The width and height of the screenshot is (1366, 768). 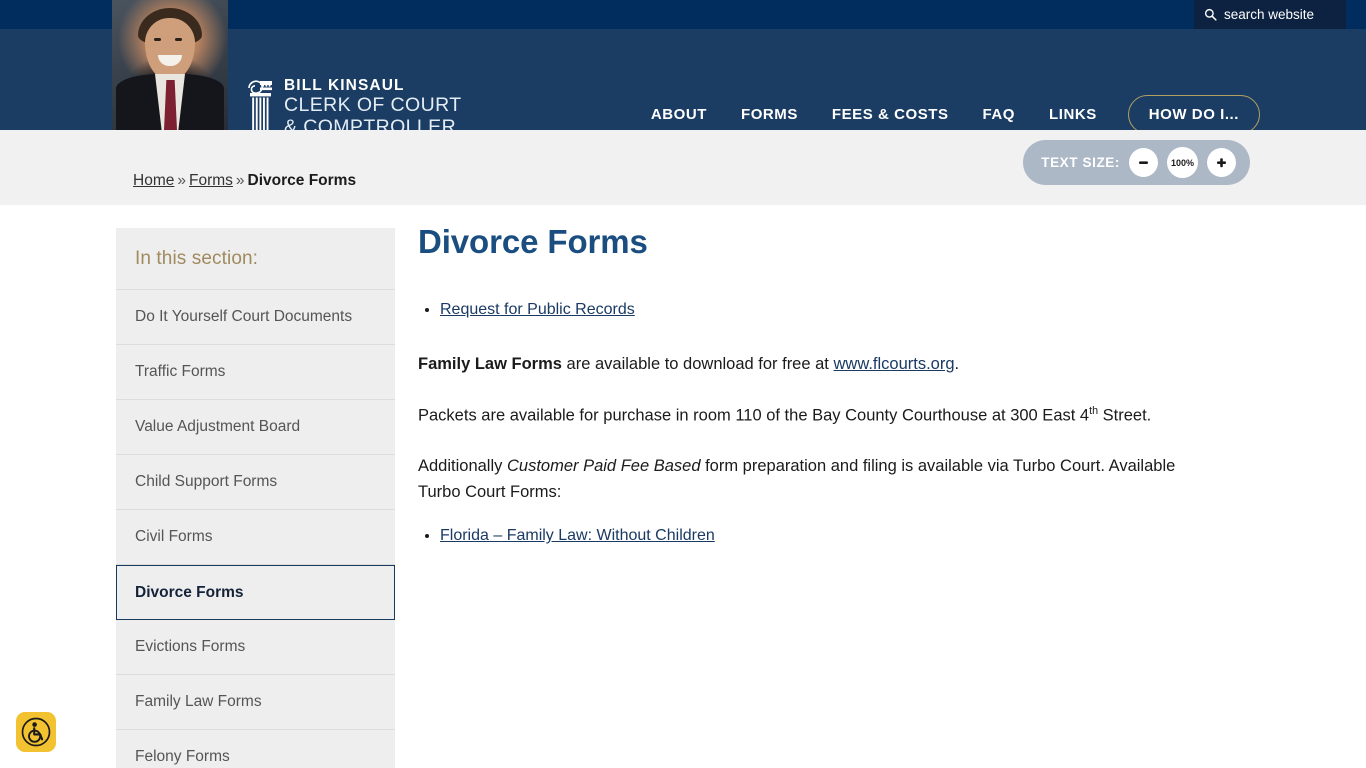 I want to click on customer-paid-fee-based-italic: Customer Paid Fee Based, so click(x=603, y=466).